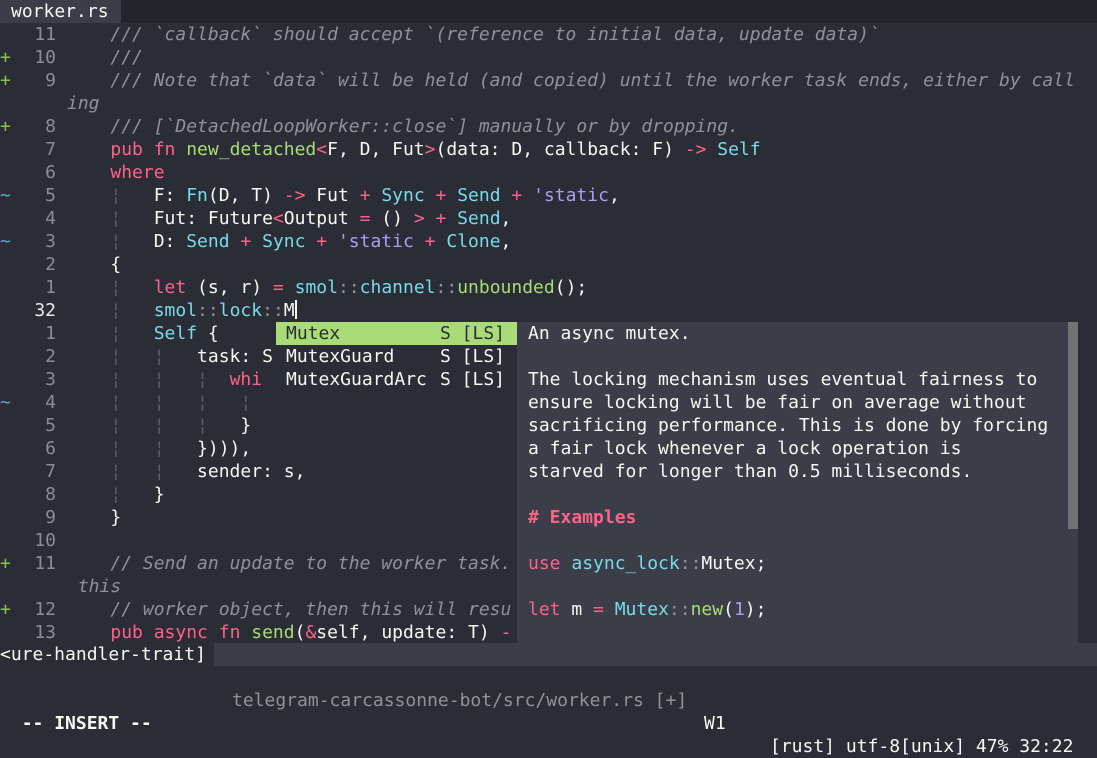 This screenshot has width=1097, height=758. I want to click on line-number: 9, so click(50, 80).